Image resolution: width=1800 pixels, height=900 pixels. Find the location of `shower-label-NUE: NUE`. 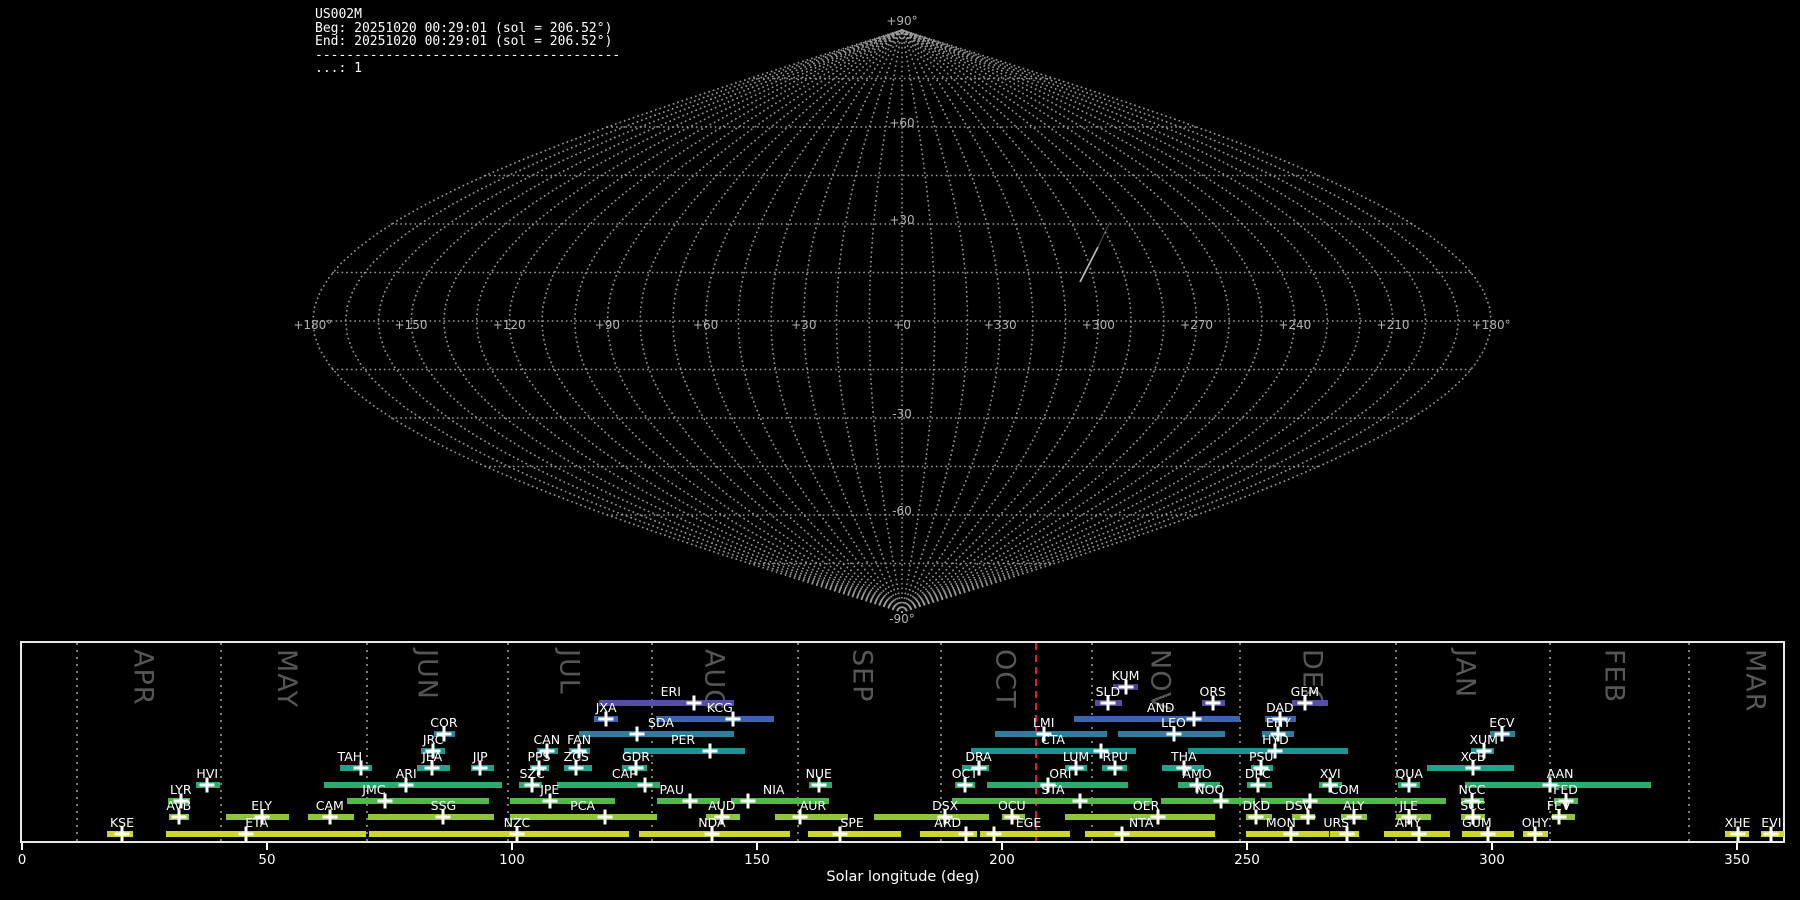

shower-label-NUE: NUE is located at coordinates (818, 773).